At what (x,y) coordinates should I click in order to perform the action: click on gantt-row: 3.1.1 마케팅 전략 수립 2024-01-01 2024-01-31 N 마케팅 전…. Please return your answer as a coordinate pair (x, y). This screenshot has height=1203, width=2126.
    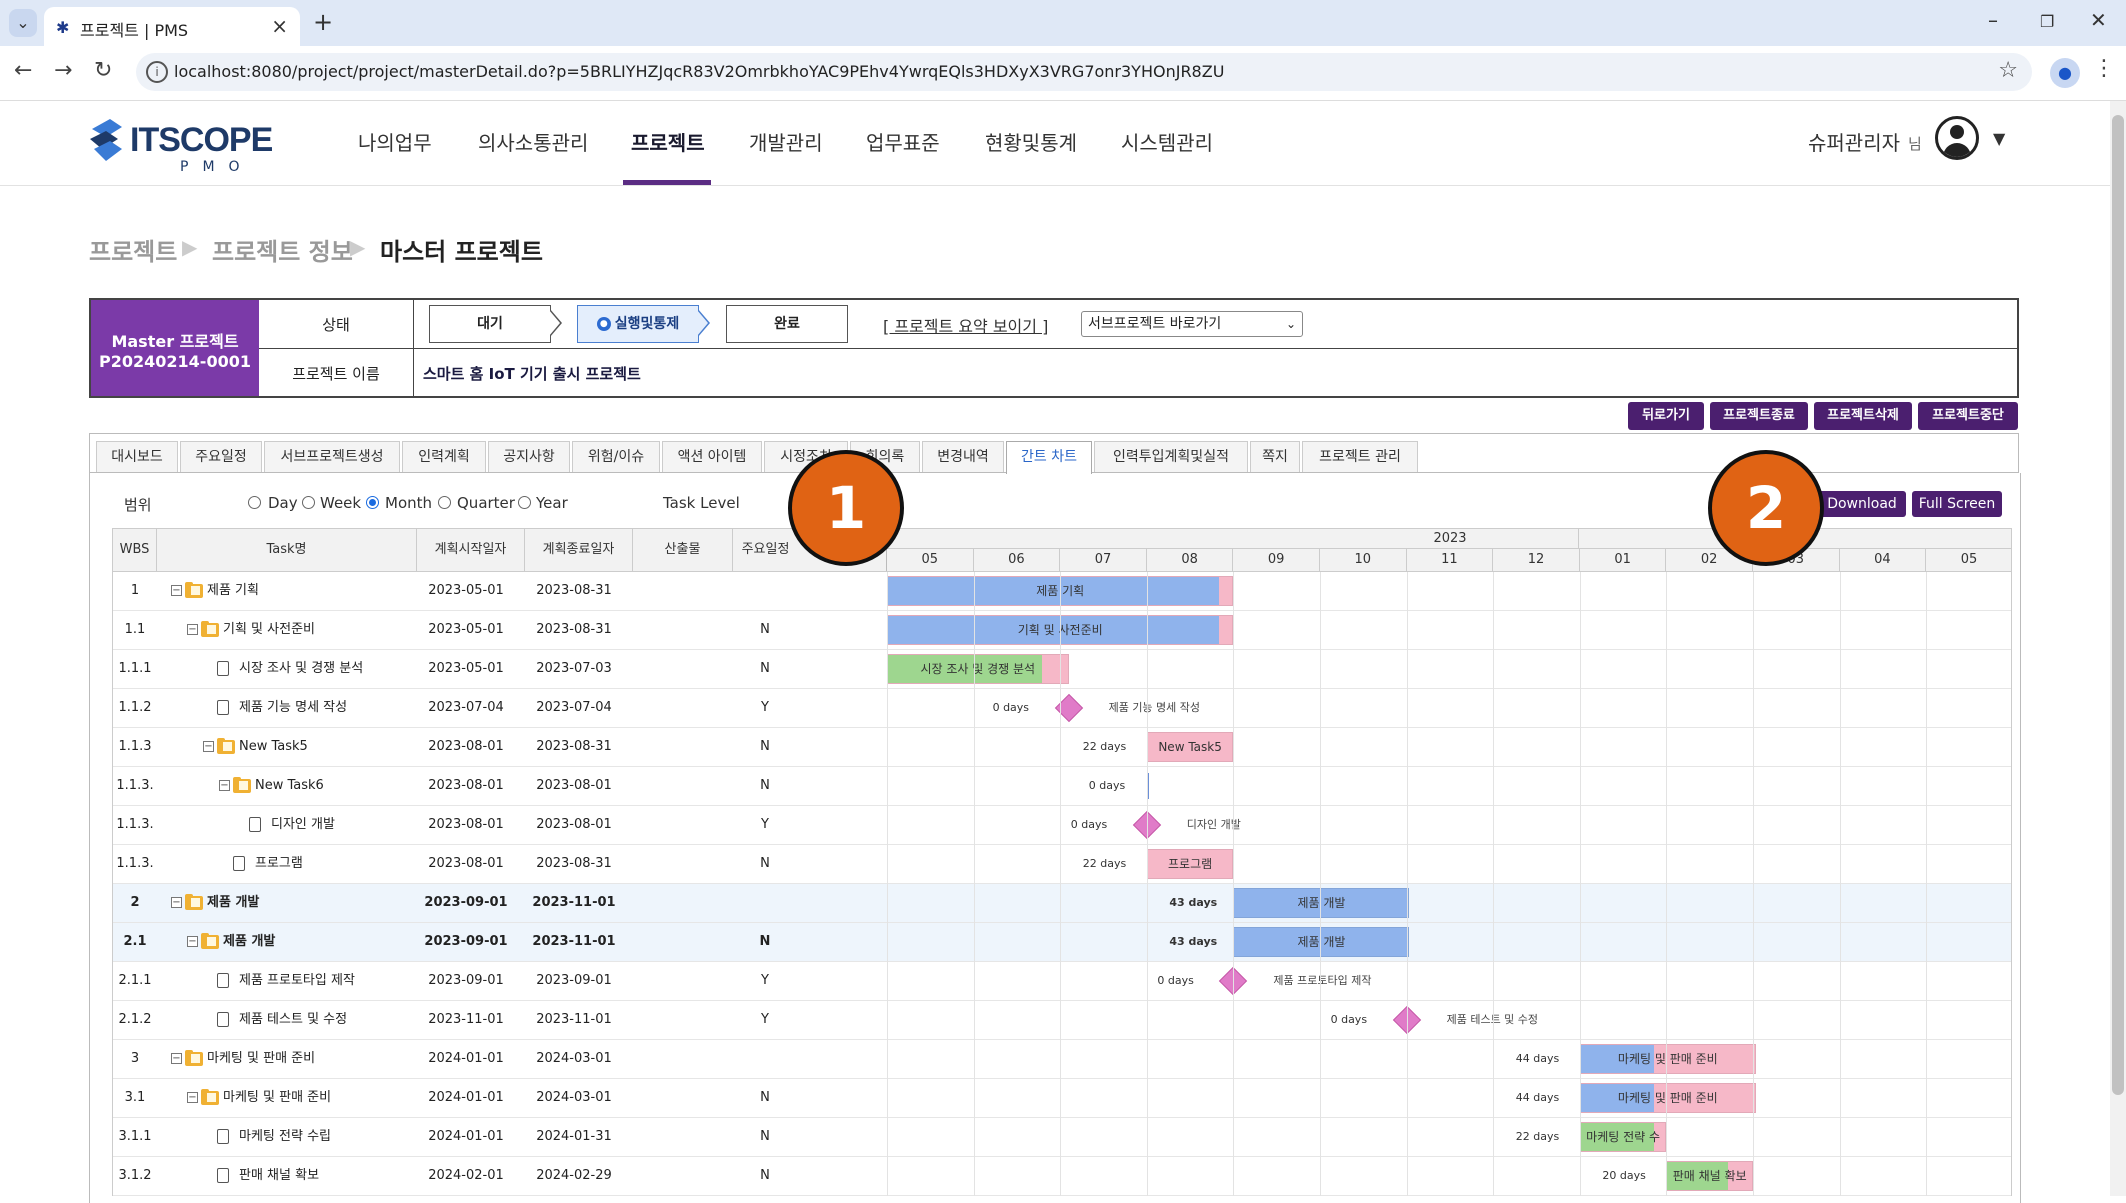
    Looking at the image, I should click on (1062, 1137).